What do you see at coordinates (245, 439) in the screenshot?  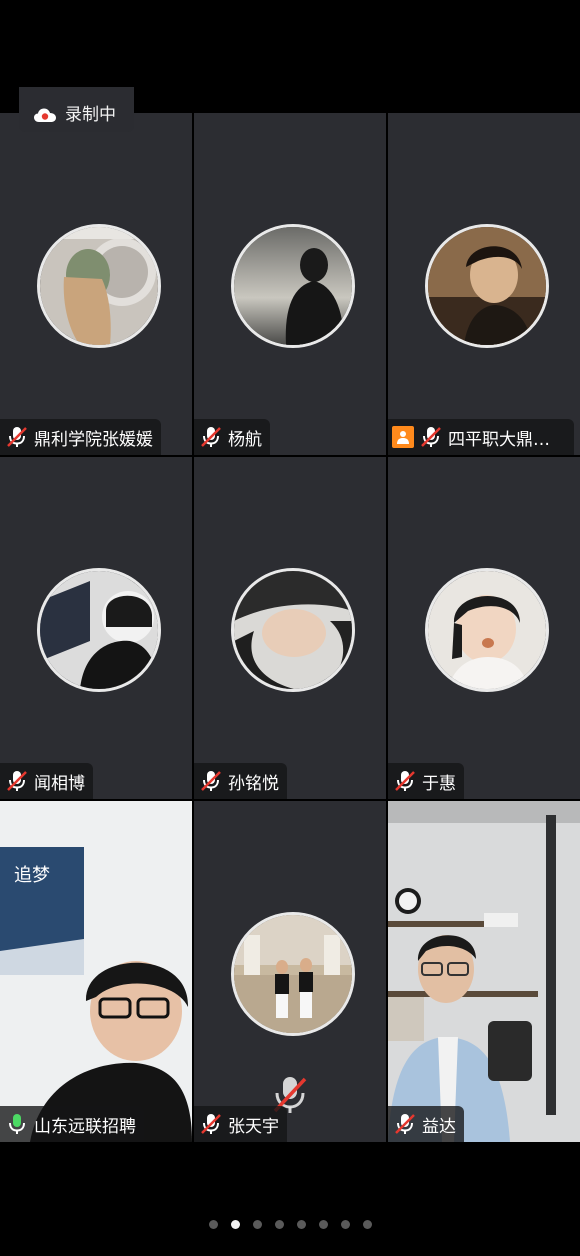 I see `participant-name: 杨航` at bounding box center [245, 439].